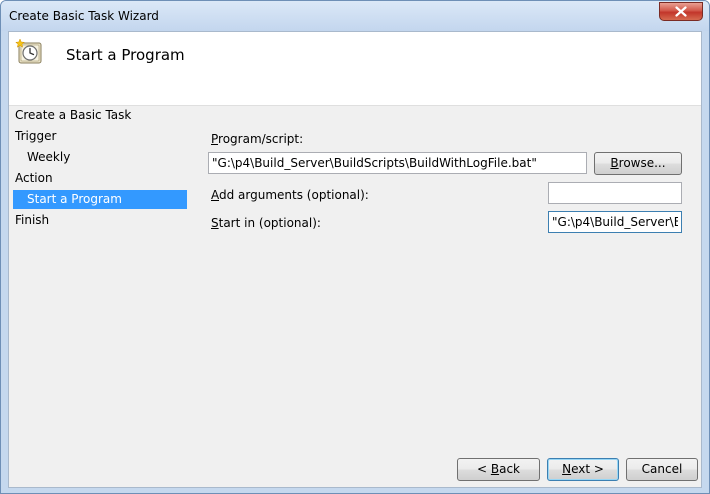 Image resolution: width=710 pixels, height=494 pixels. What do you see at coordinates (662, 469) in the screenshot?
I see `cancel-button: Cancel` at bounding box center [662, 469].